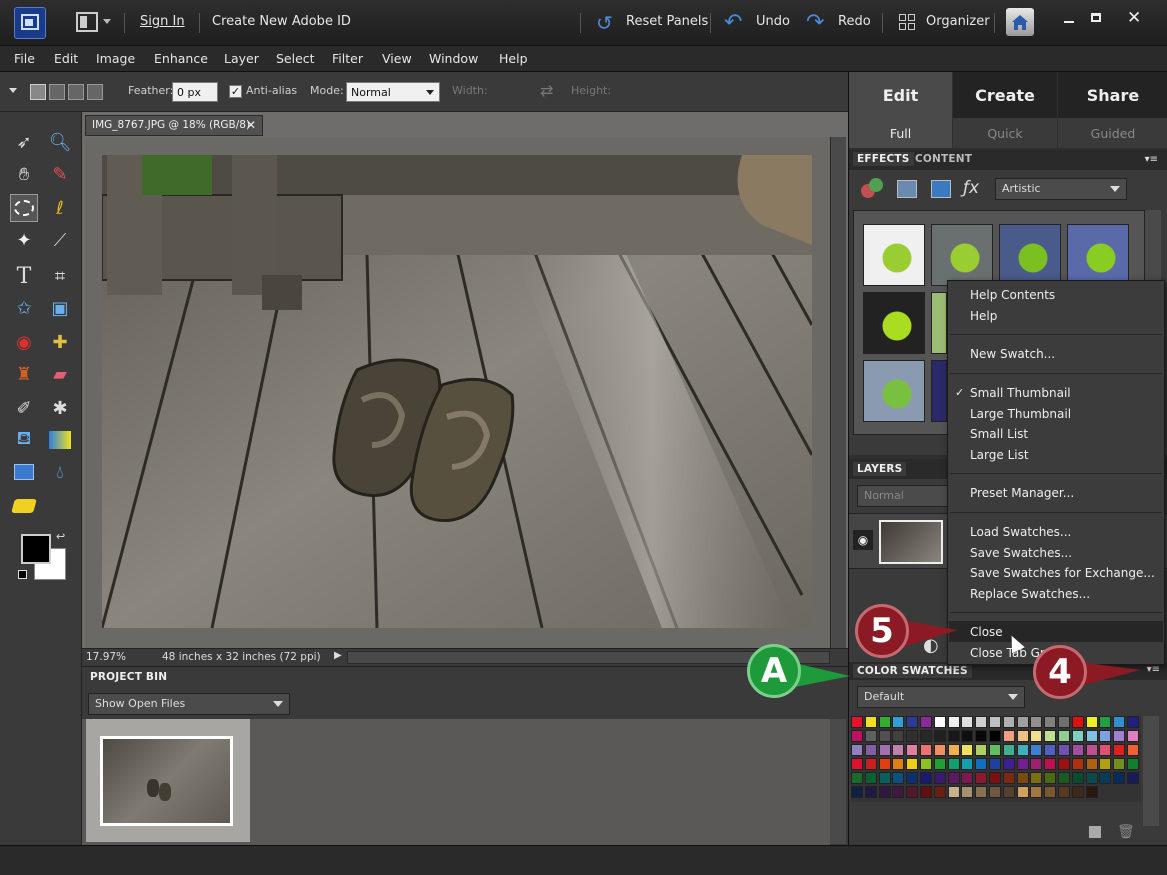 Image resolution: width=1167 pixels, height=875 pixels. What do you see at coordinates (115, 58) in the screenshot?
I see `menu-image: Image` at bounding box center [115, 58].